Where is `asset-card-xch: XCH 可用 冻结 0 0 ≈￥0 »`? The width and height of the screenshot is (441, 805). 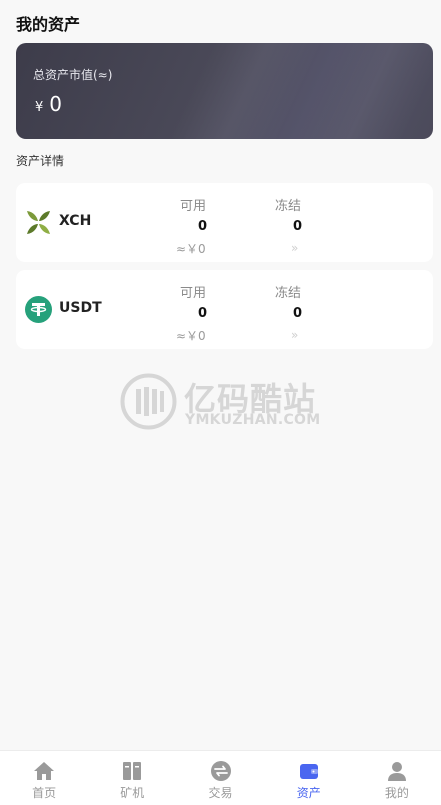 asset-card-xch: XCH 可用 冻结 0 0 ≈￥0 » is located at coordinates (224, 222).